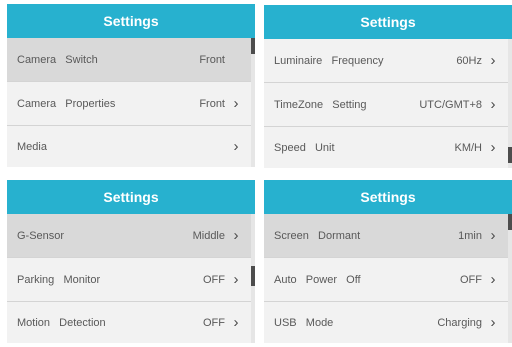 The height and width of the screenshot is (347, 512). Describe the element at coordinates (304, 322) in the screenshot. I see `row-label: USB Mode` at that location.